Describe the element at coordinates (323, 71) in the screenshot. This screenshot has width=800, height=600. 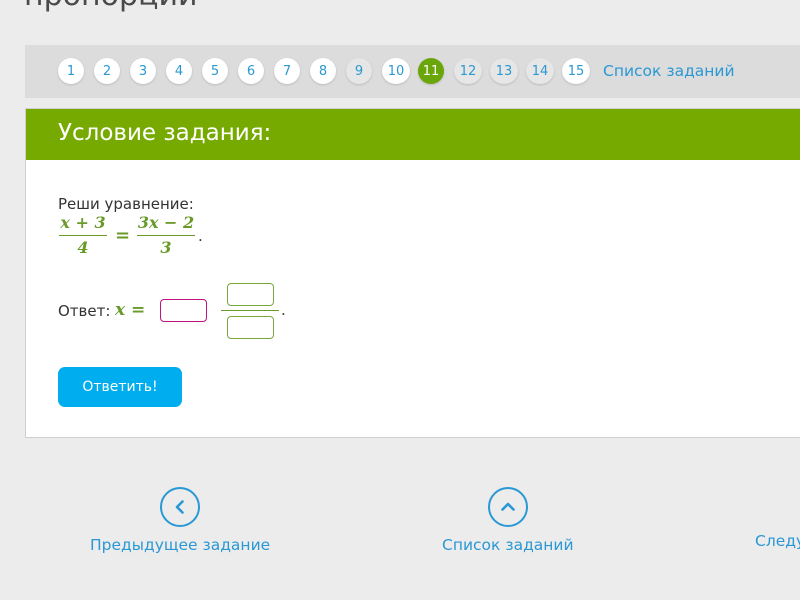
I see `pager-item-8: 8` at that location.